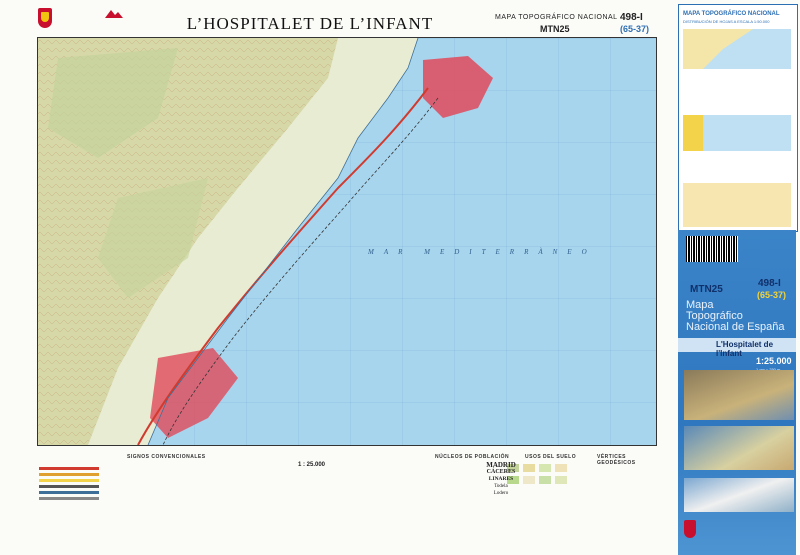 This screenshot has width=800, height=555. Describe the element at coordinates (69, 474) in the screenshot. I see `legend-road-orange` at that location.